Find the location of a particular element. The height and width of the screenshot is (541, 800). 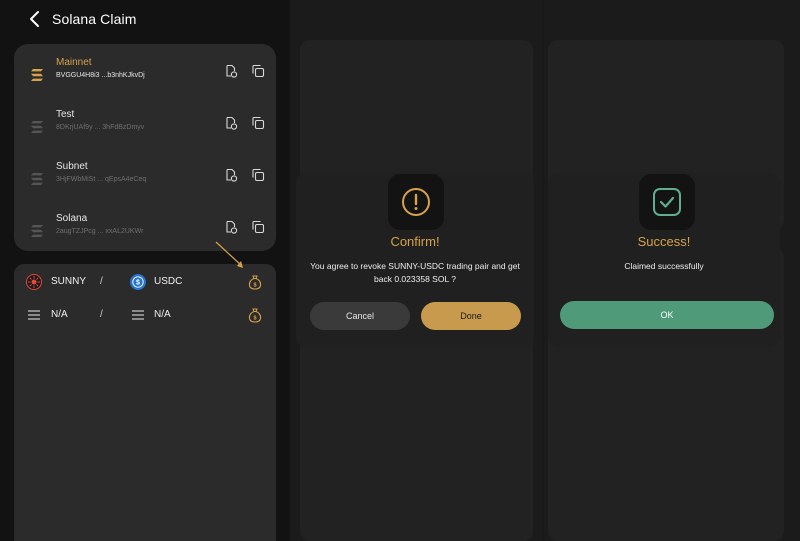

network-address: 8DKrjUAf9y ... 3hFdBzDmyv is located at coordinates (100, 127).